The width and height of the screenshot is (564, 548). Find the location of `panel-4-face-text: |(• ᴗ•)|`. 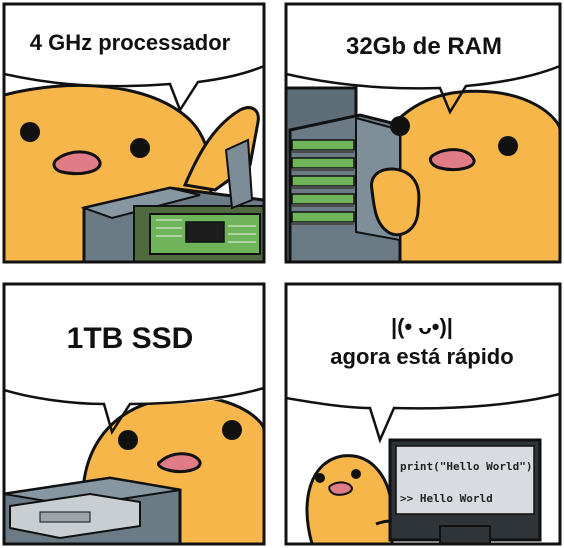

panel-4-face-text: |(• ᴗ•)| is located at coordinates (422, 326).